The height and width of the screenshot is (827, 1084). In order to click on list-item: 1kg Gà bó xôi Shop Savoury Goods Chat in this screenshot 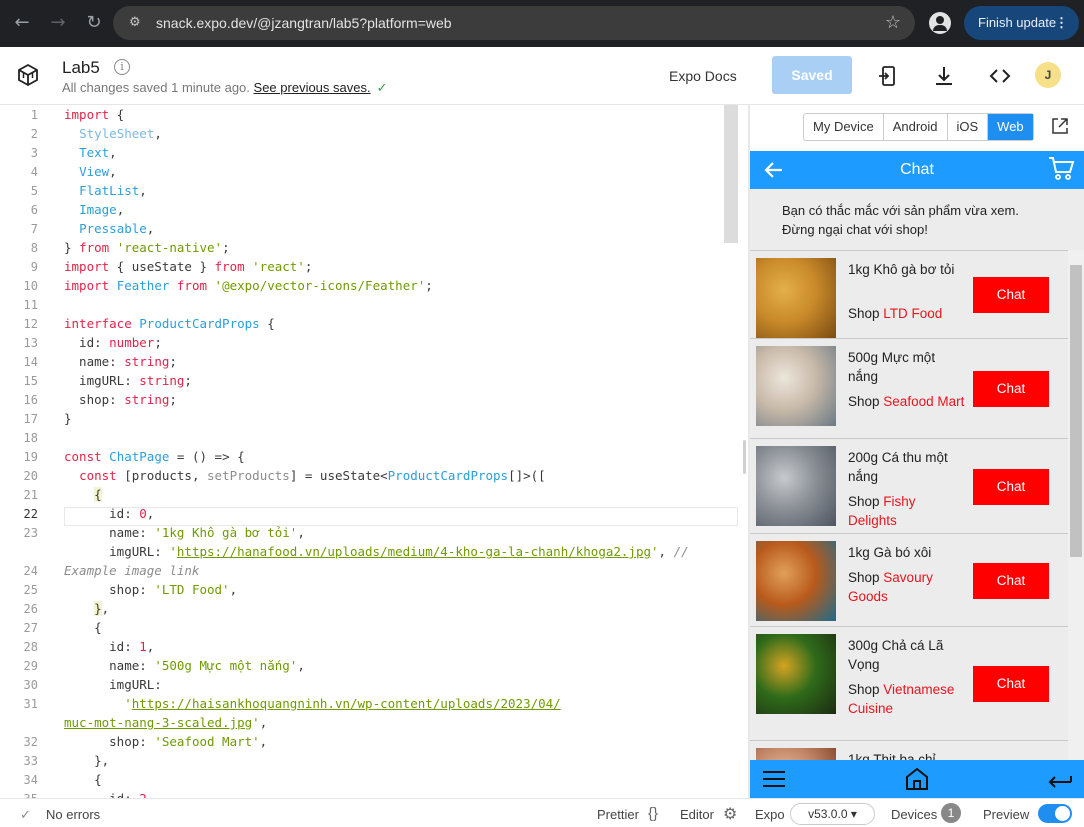, I will do `click(909, 579)`.